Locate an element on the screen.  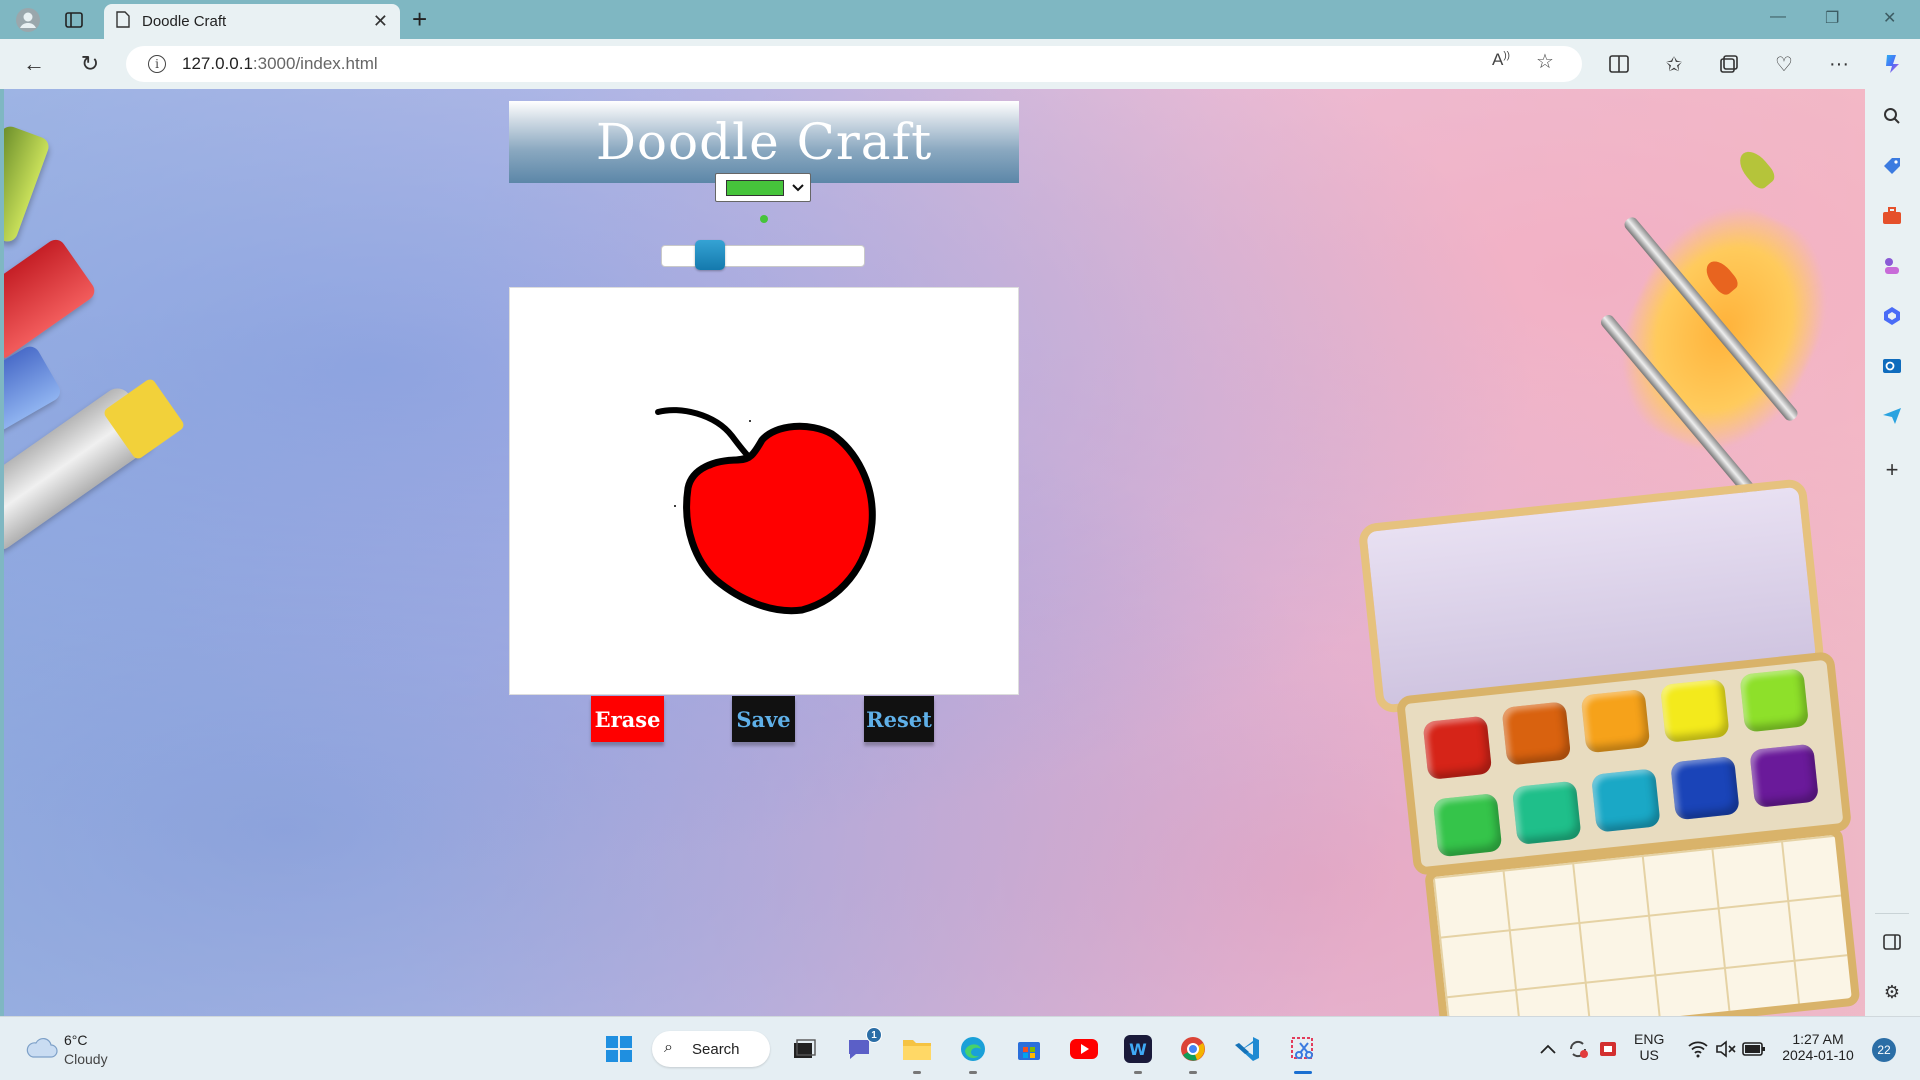
color-select is located at coordinates (763, 187).